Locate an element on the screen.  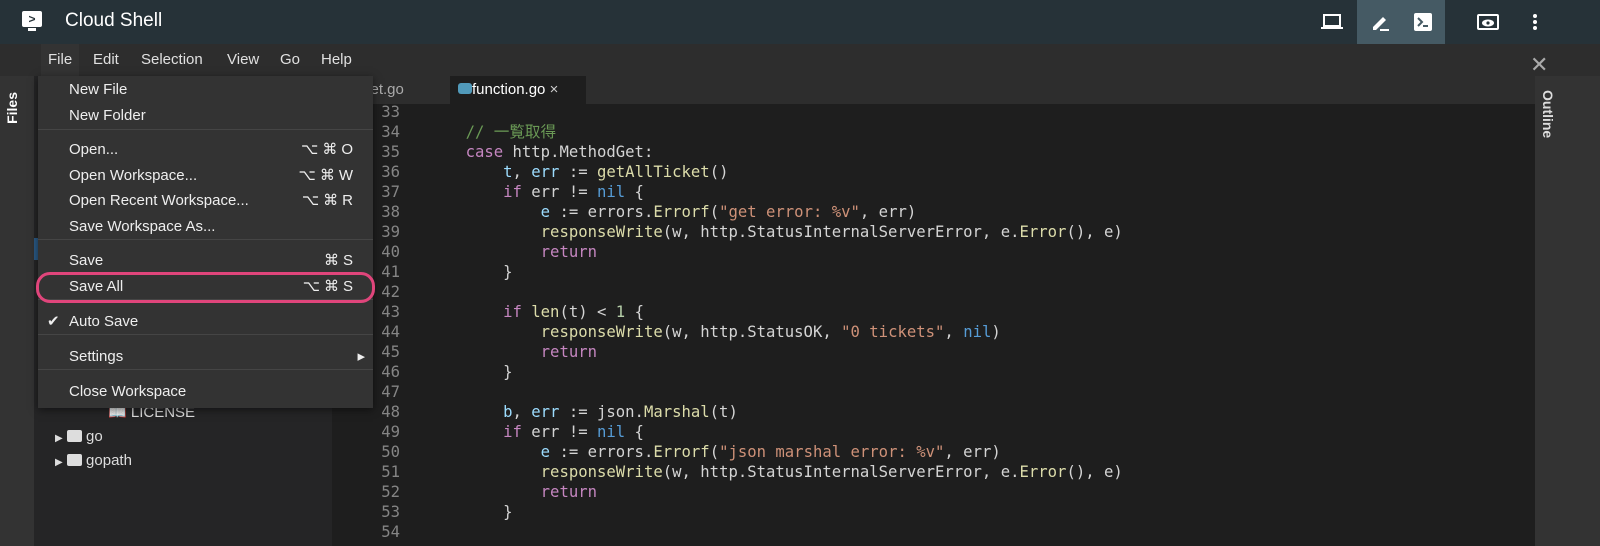
tab-label: function.go is located at coordinates (509, 89).